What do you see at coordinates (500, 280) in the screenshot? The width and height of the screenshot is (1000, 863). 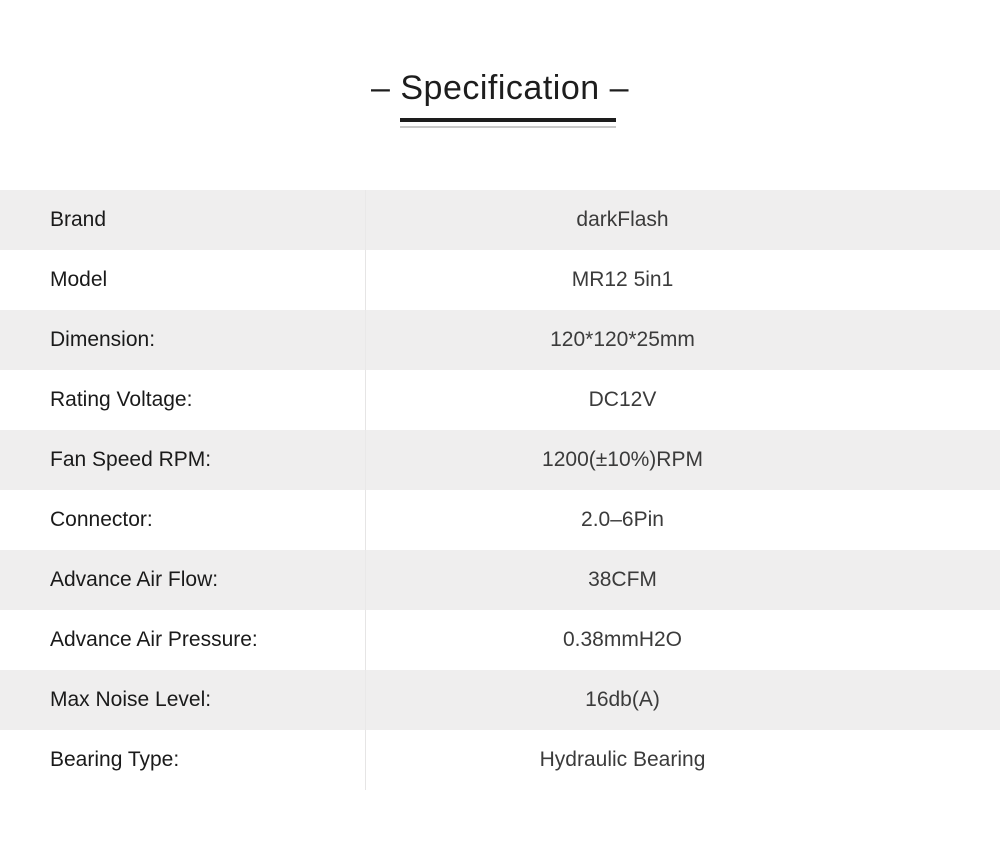 I see `table-row: Model MR12 5in1` at bounding box center [500, 280].